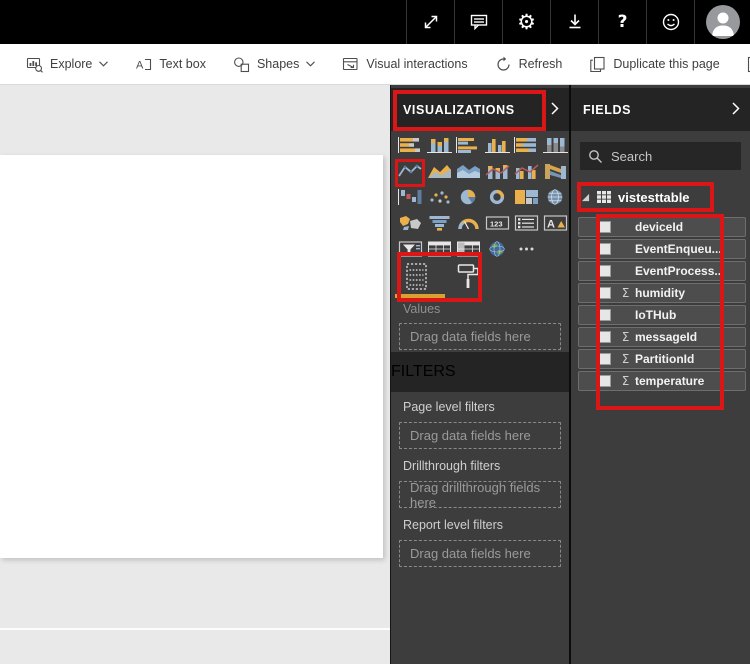  I want to click on viz-icon-line-and-clustered-column-chart, so click(526, 171).